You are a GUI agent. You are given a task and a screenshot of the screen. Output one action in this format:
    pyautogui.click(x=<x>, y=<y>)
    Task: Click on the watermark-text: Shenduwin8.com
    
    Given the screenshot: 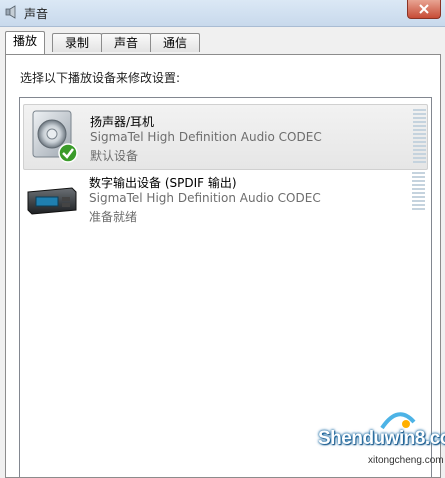 What is the action you would take?
    pyautogui.click(x=381, y=438)
    